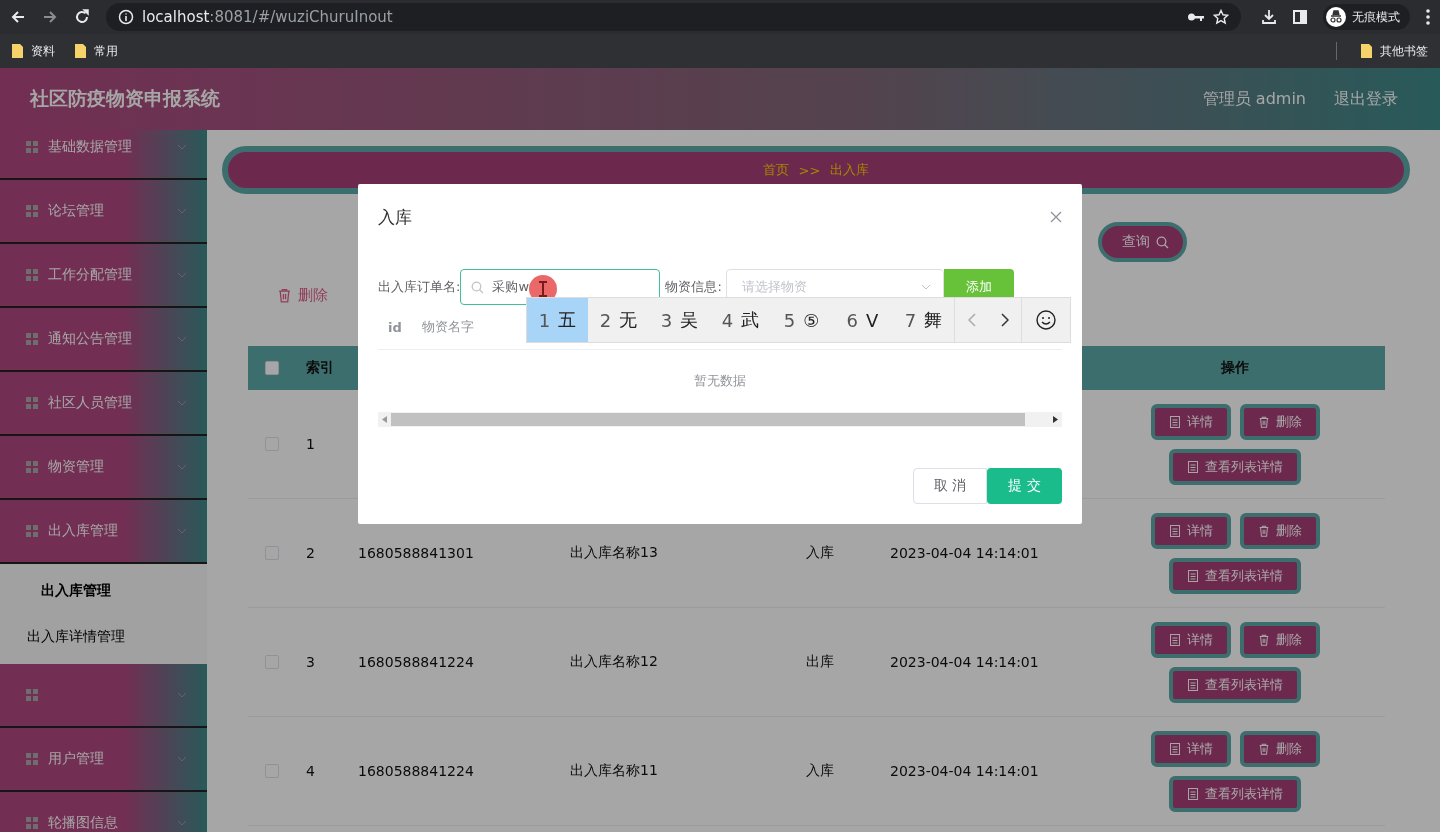 This screenshot has height=832, width=1440. What do you see at coordinates (302, 295) in the screenshot?
I see `delete-button: 删除` at bounding box center [302, 295].